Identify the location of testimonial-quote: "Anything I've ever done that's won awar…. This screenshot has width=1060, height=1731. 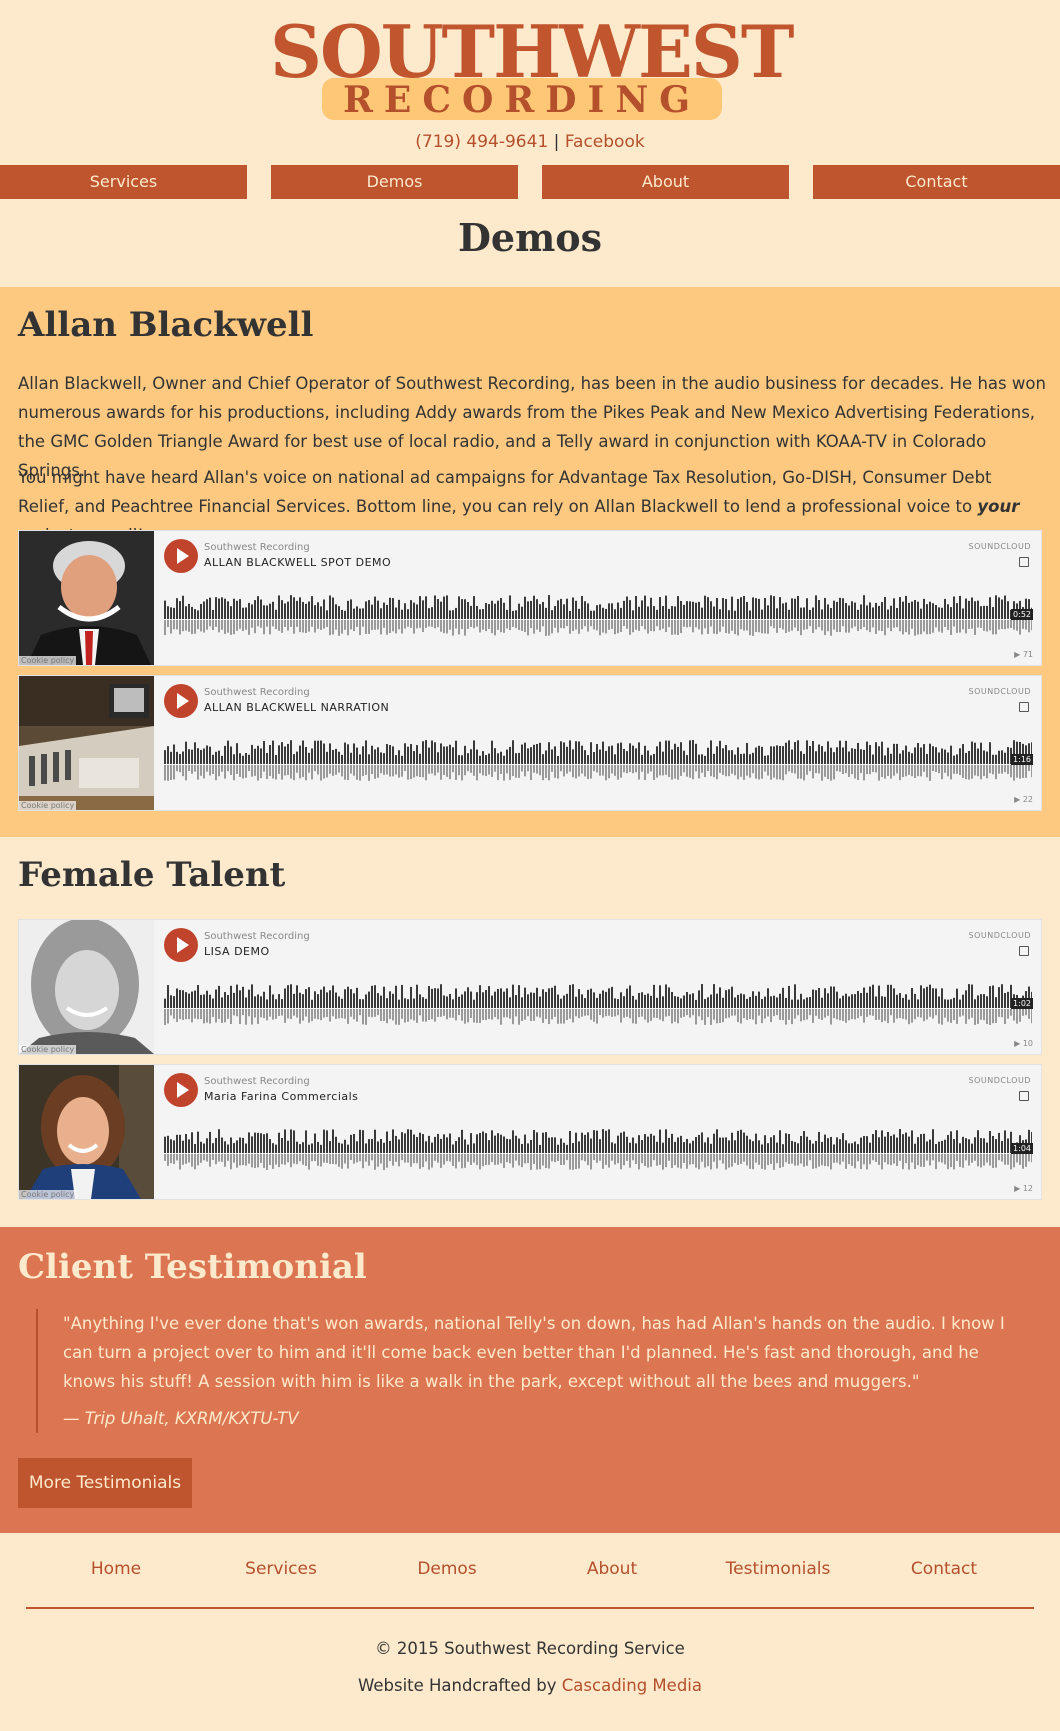
(536, 1371).